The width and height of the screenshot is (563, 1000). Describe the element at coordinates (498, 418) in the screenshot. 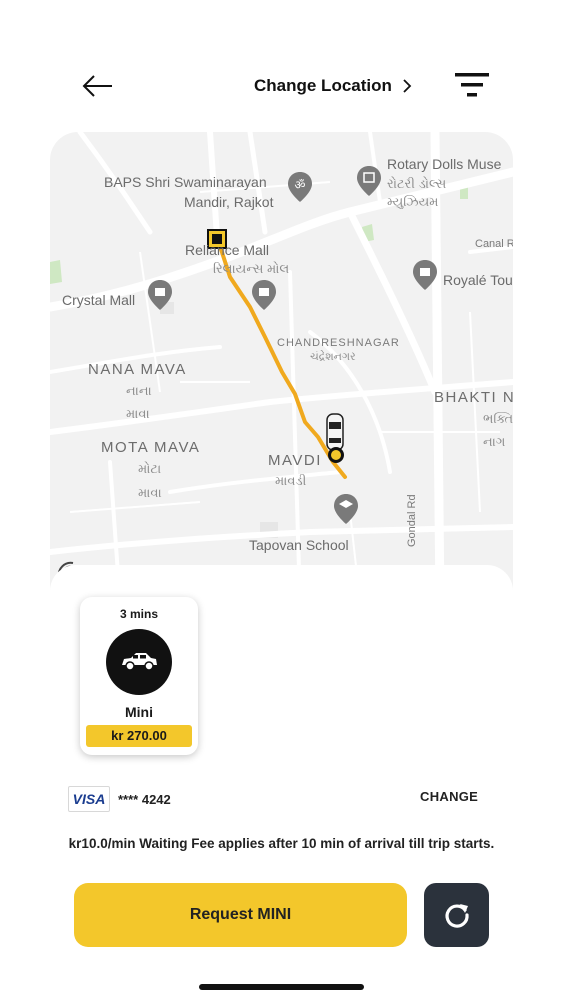

I see `map-label-bhakti-guj1: ભક્તિ` at that location.